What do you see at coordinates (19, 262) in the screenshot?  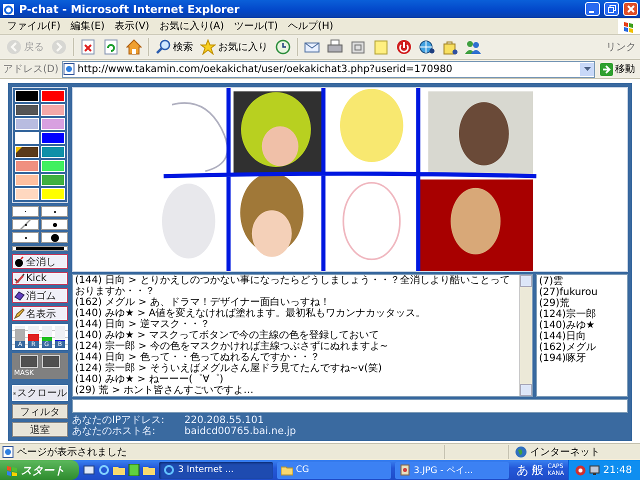 I see `bomb-icon` at bounding box center [19, 262].